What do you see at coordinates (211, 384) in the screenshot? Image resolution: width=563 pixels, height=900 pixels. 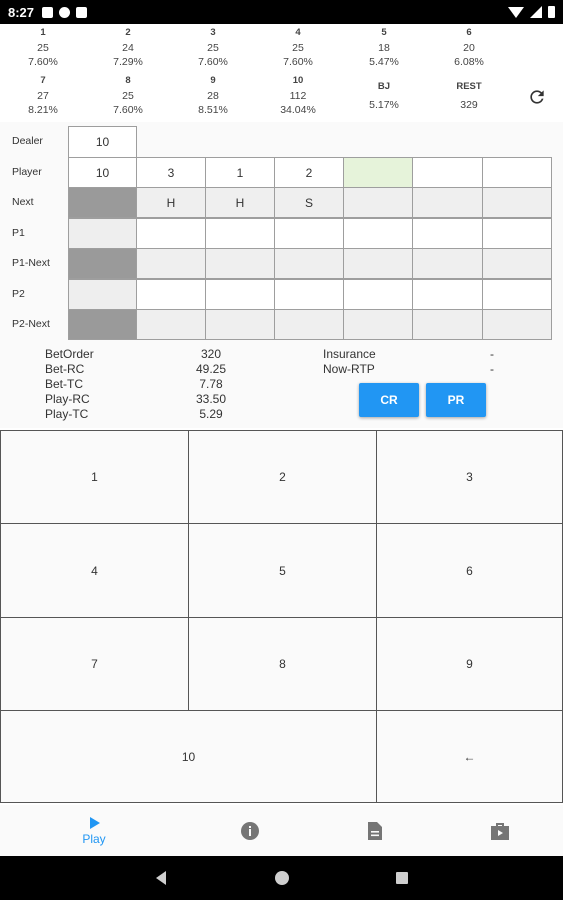 I see `info-value-bet-tc: 7.78` at bounding box center [211, 384].